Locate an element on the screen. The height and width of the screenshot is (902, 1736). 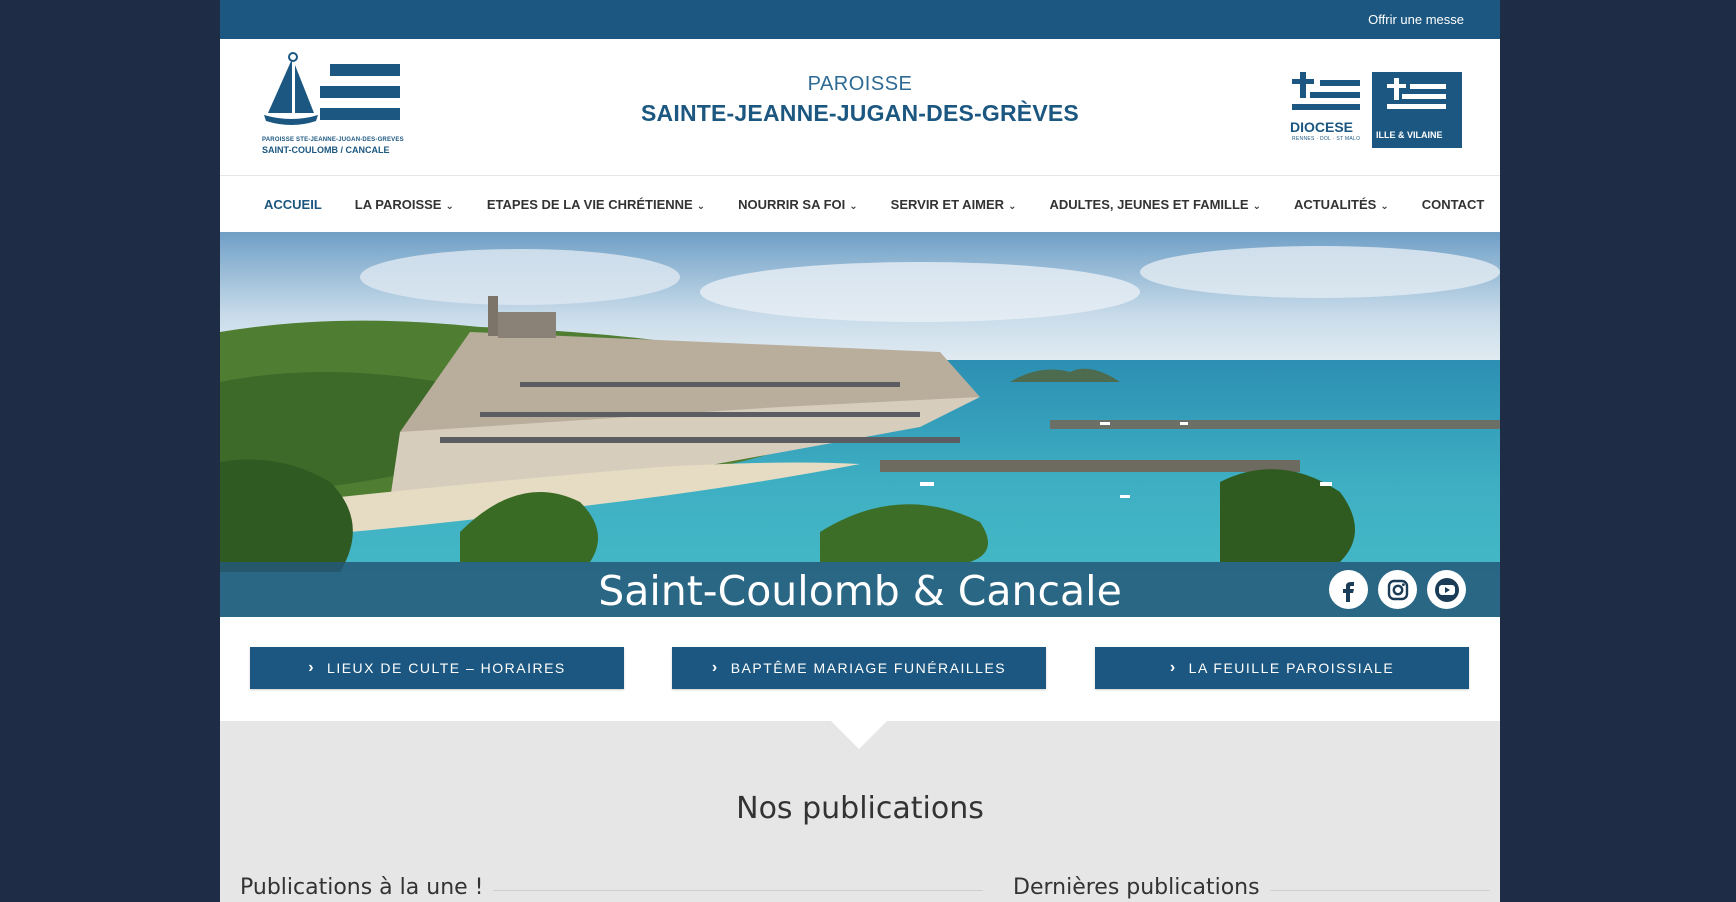
ille-vilaine-badge: ILLE & VILAINE is located at coordinates (1417, 110).